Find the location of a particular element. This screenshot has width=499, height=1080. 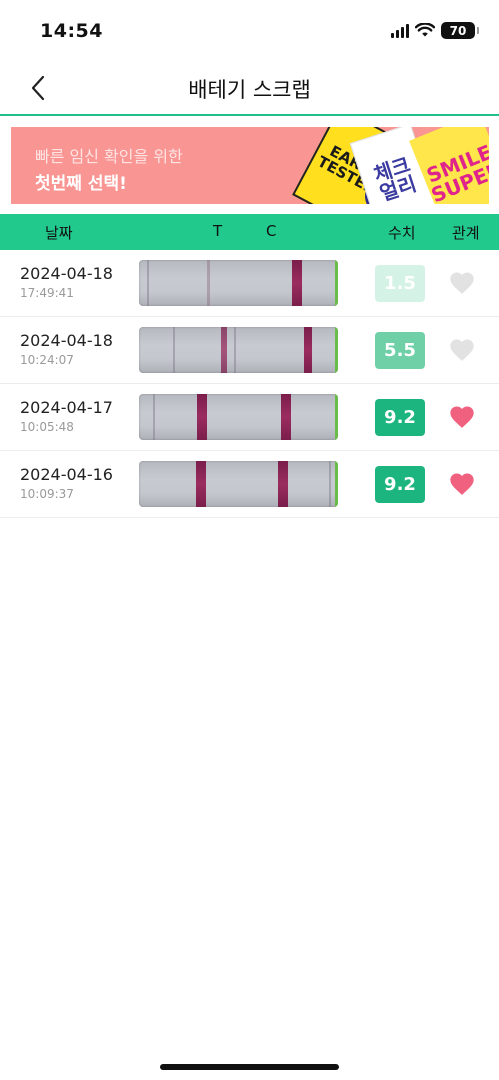

banner-title: 첫번째 선택! is located at coordinates (81, 184).